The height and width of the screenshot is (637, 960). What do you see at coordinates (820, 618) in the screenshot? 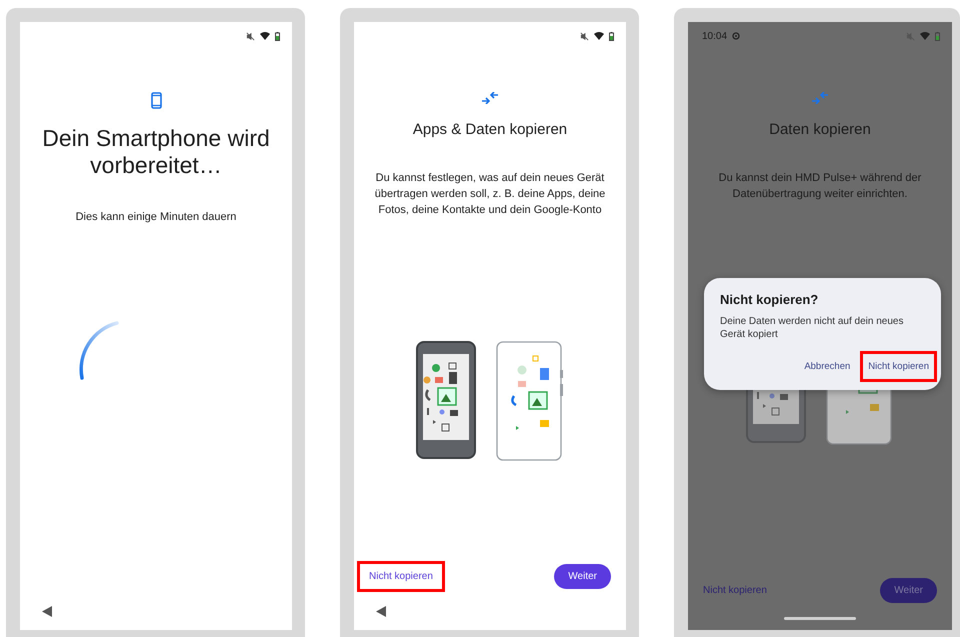
I see `gesture-bar` at bounding box center [820, 618].